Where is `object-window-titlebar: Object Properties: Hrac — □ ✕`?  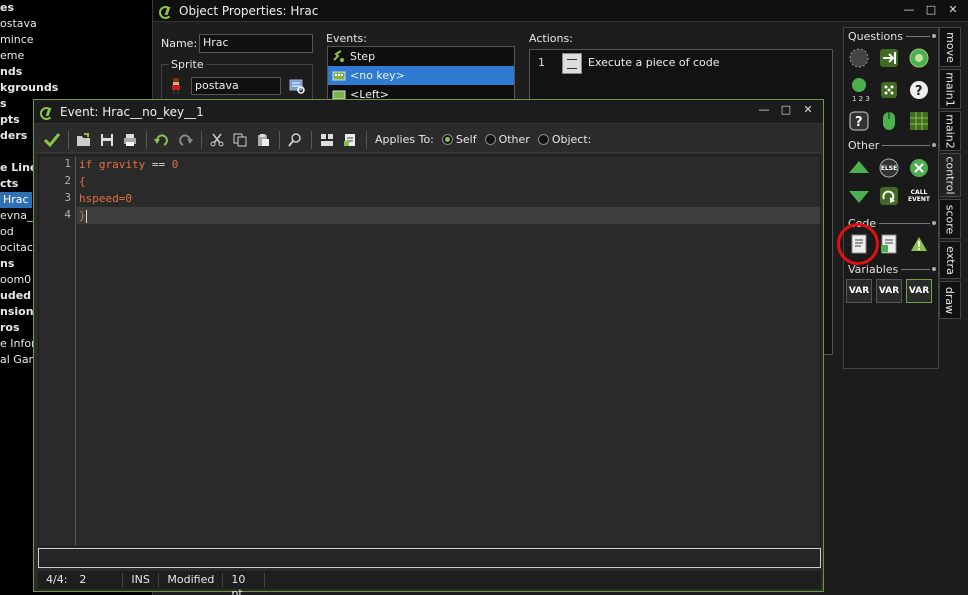
object-window-titlebar: Object Properties: Hrac — □ ✕ is located at coordinates (560, 11).